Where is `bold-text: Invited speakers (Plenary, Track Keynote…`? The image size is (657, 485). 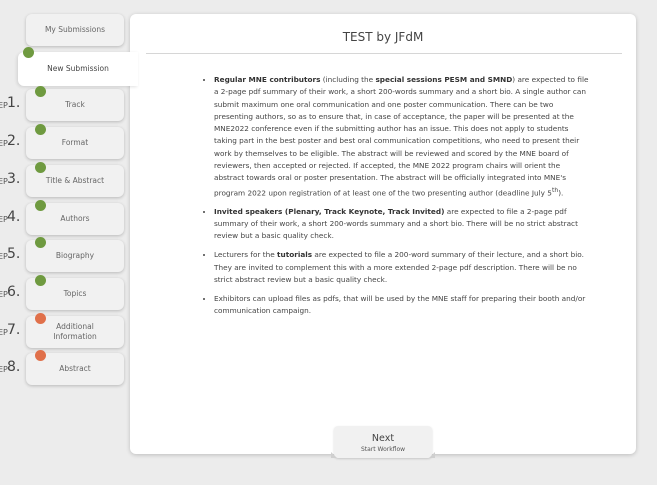 bold-text: Invited speakers (Plenary, Track Keynote… is located at coordinates (329, 211).